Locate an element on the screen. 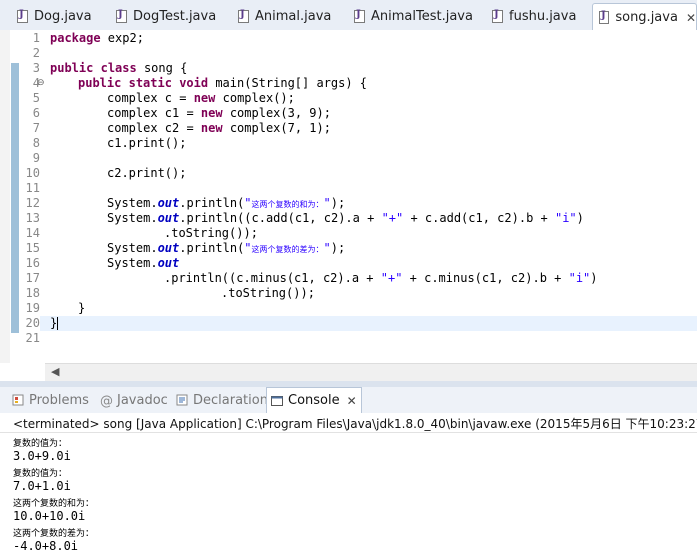 The width and height of the screenshot is (697, 560). tab-song-java: song.java ✕ is located at coordinates (644, 17).